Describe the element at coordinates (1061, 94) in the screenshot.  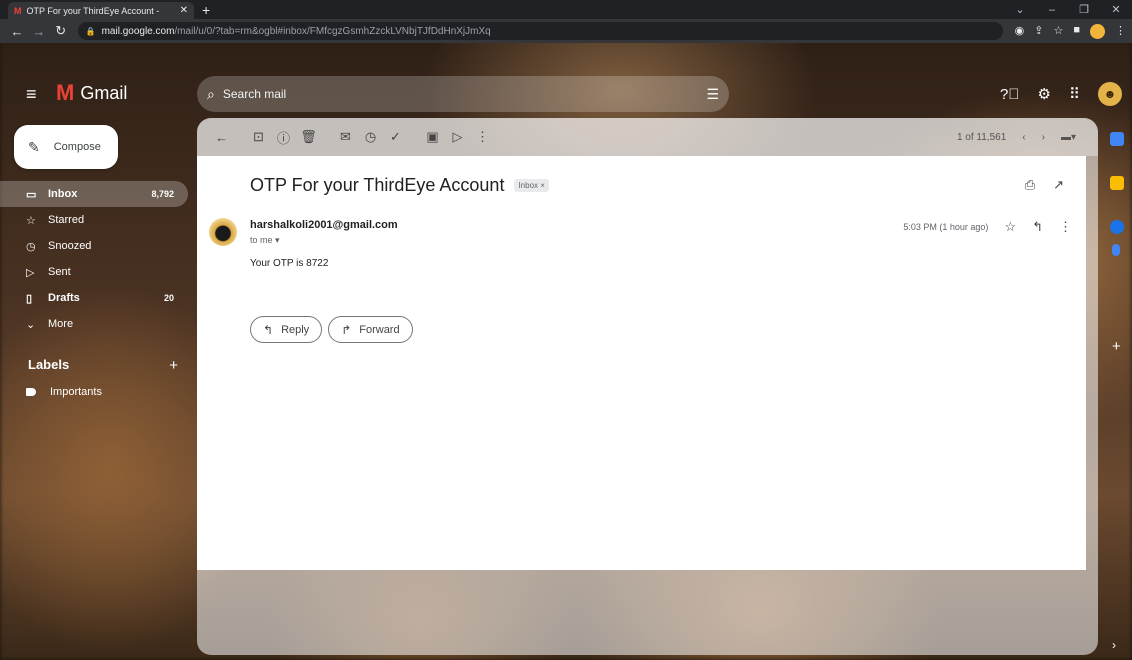
I see `header-actions: ?⃝ ⚙ ⠿ ☻` at that location.